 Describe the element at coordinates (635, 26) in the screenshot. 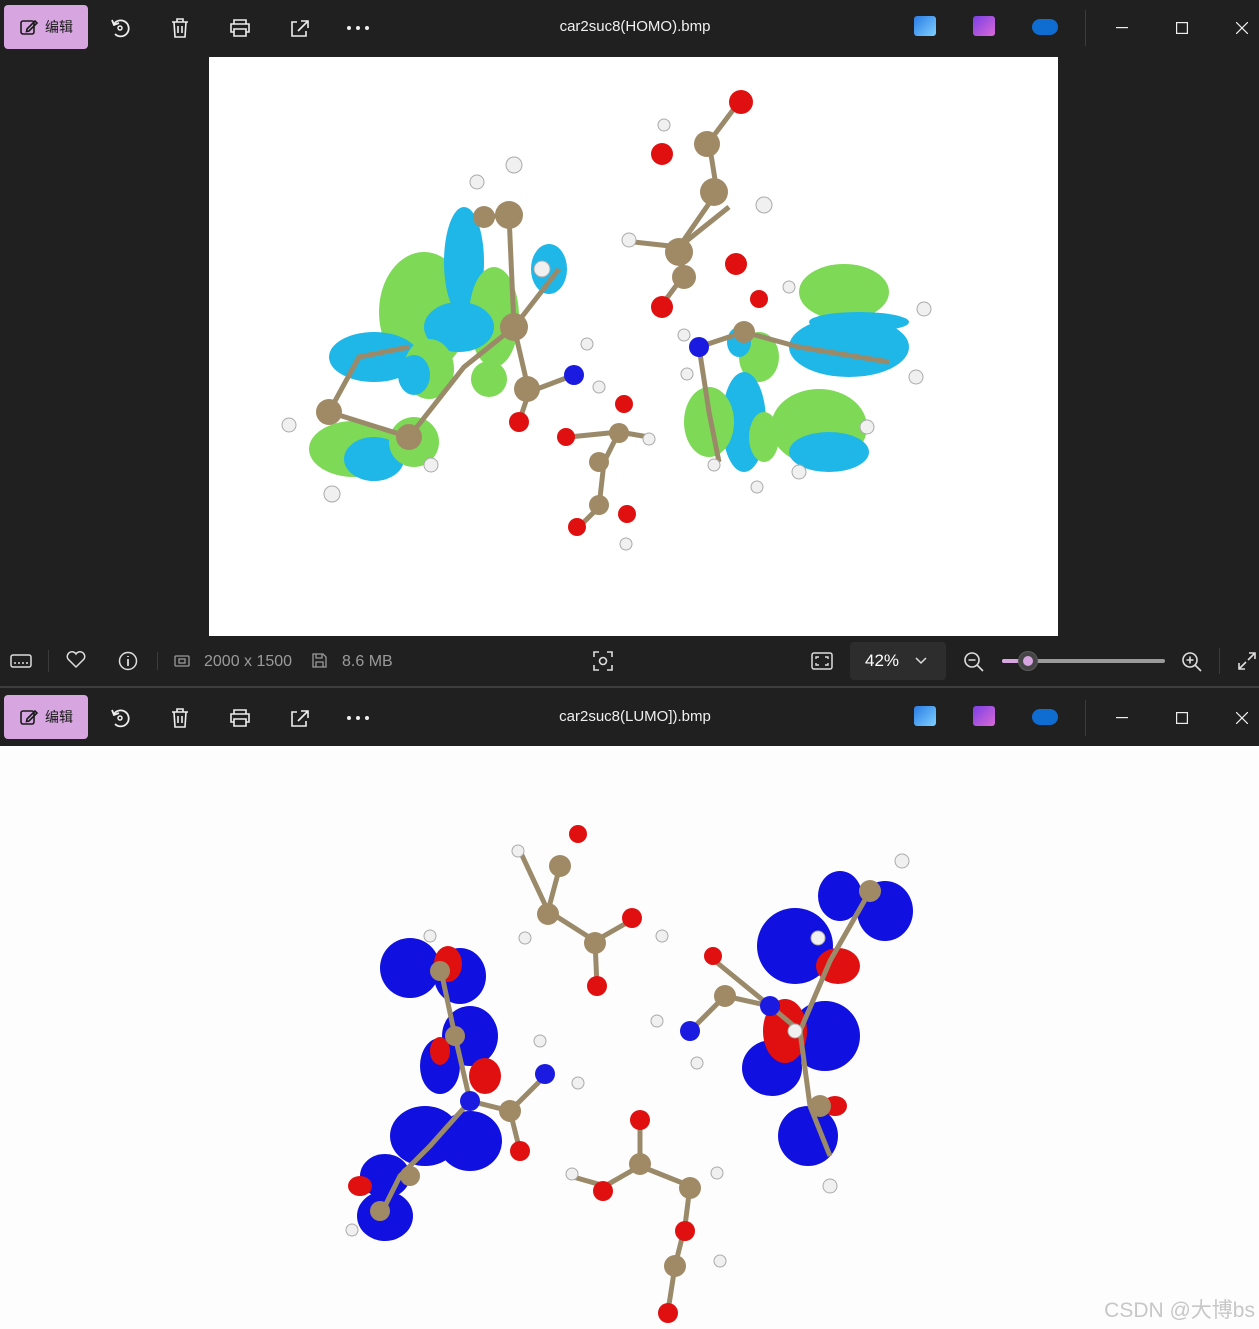

I see `window-title: car2suc8(HOMO).bmp` at that location.